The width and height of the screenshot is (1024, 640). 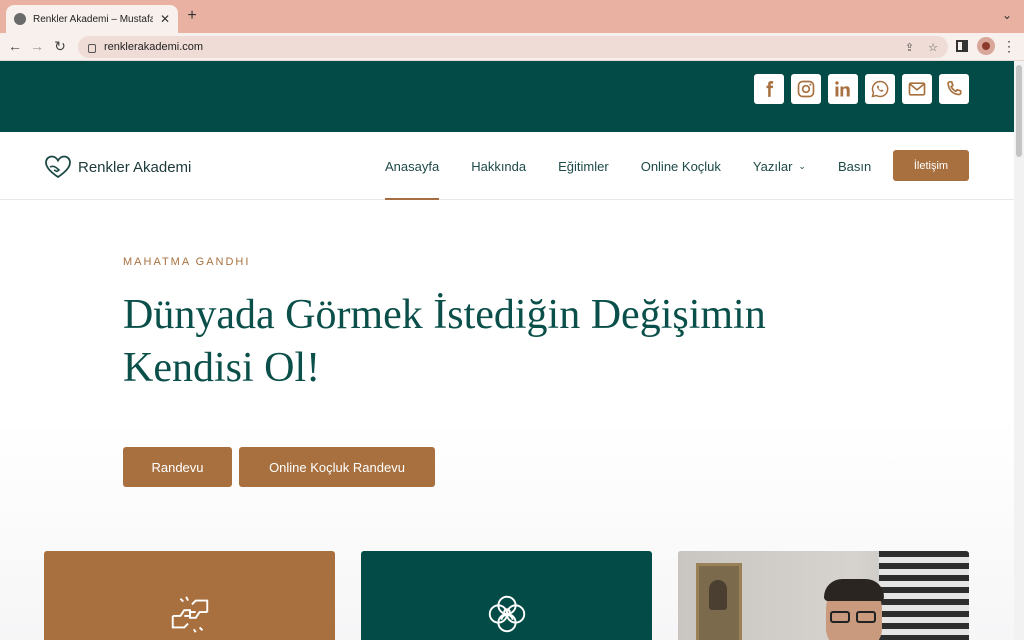 What do you see at coordinates (222, 368) in the screenshot?
I see `hero-headline-line: Kendisi Ol!` at bounding box center [222, 368].